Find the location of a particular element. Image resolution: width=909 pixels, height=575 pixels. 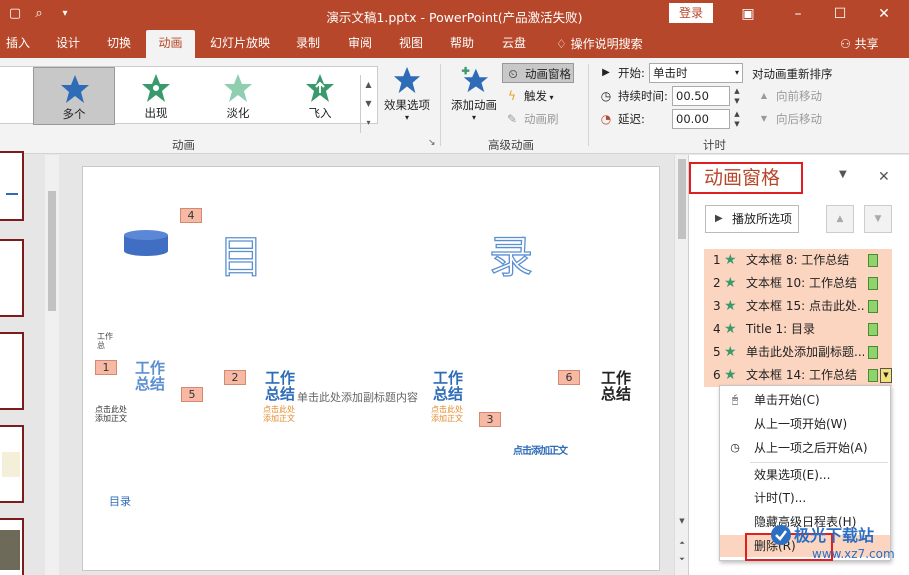

animation-badge: 2 is located at coordinates (235, 377).